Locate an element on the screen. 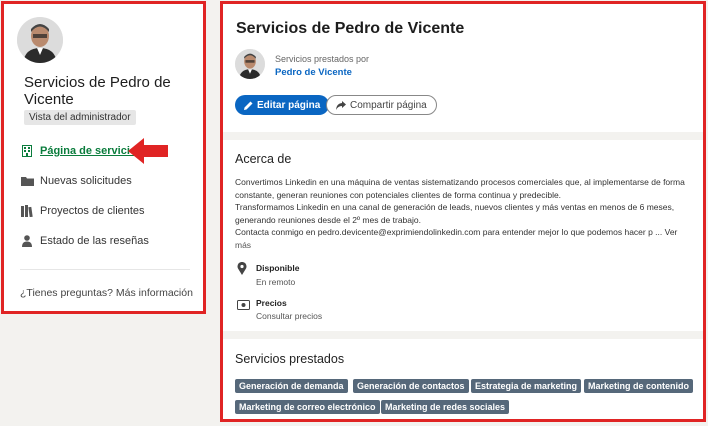 Image resolution: width=708 pixels, height=426 pixels. service-tag: Marketing de correo electrónico is located at coordinates (307, 407).